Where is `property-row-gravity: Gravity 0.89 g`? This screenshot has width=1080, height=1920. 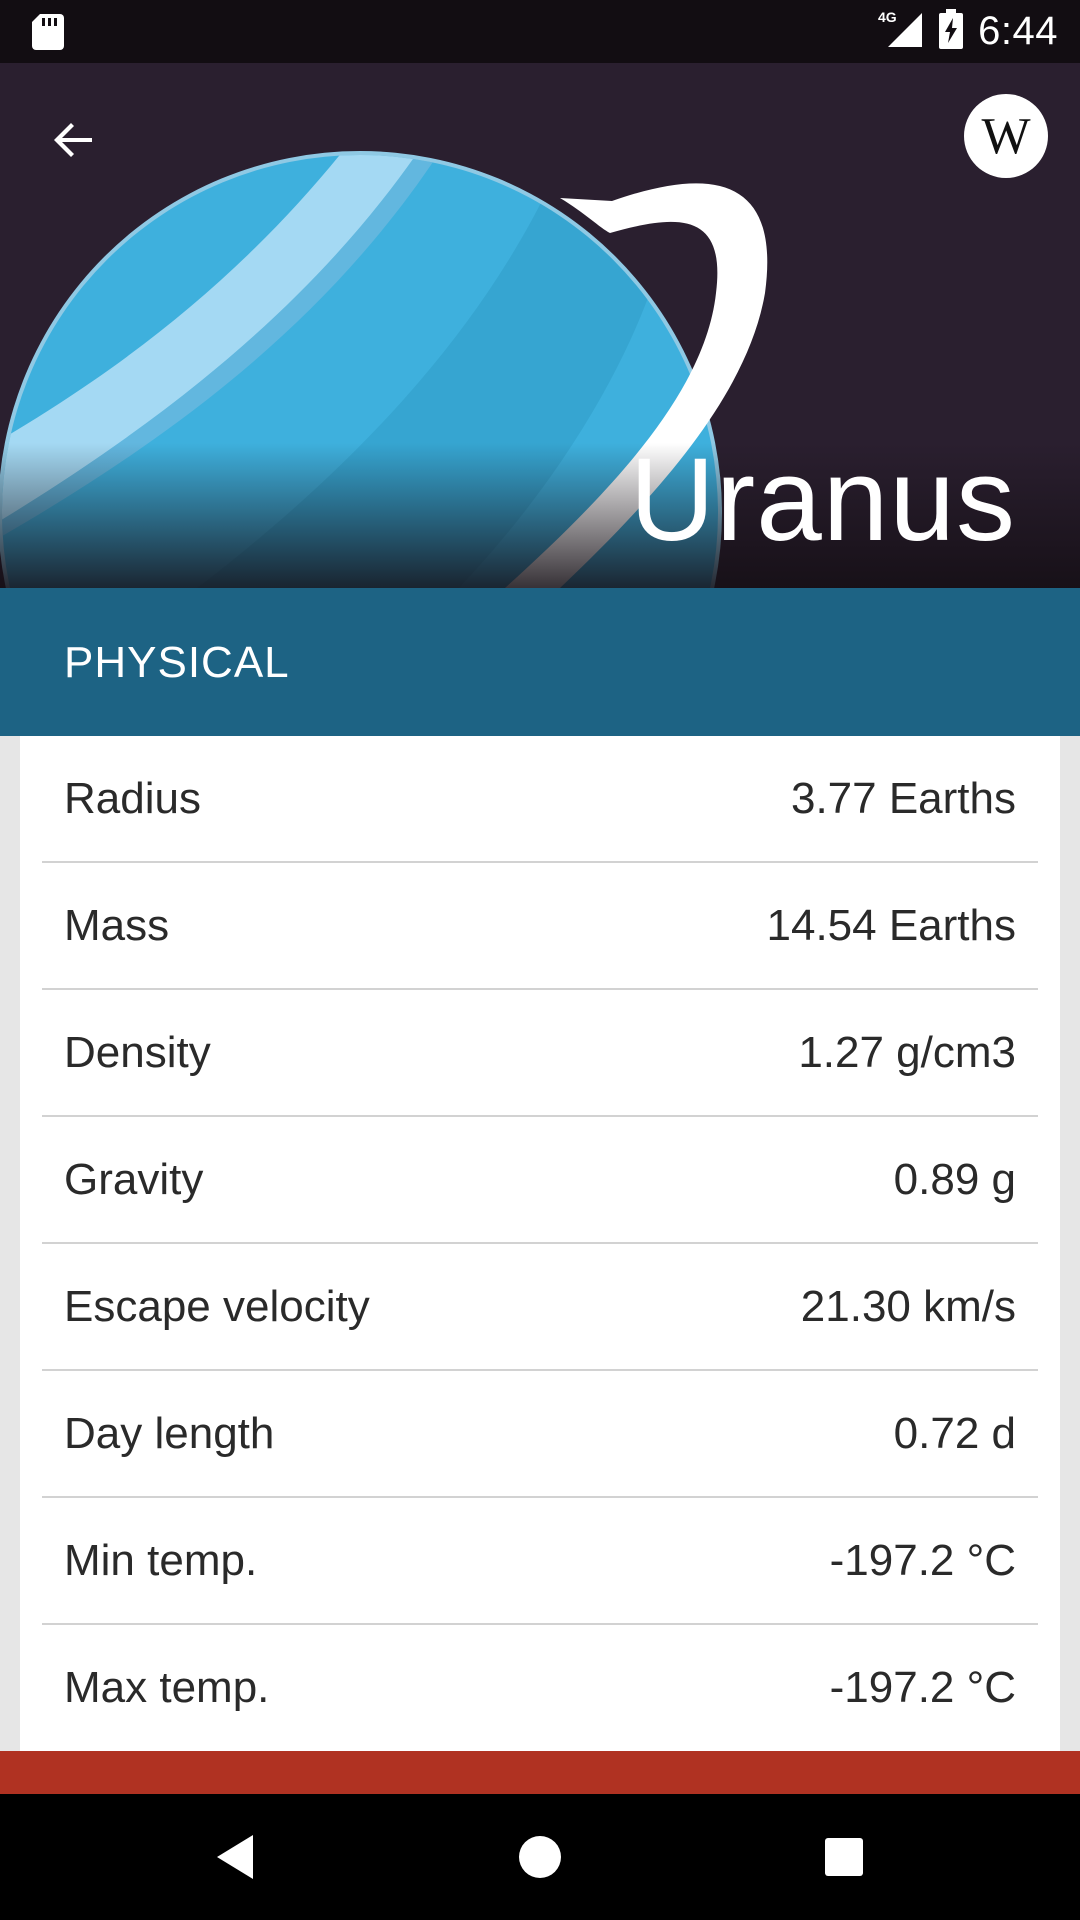 property-row-gravity: Gravity 0.89 g is located at coordinates (540, 1180).